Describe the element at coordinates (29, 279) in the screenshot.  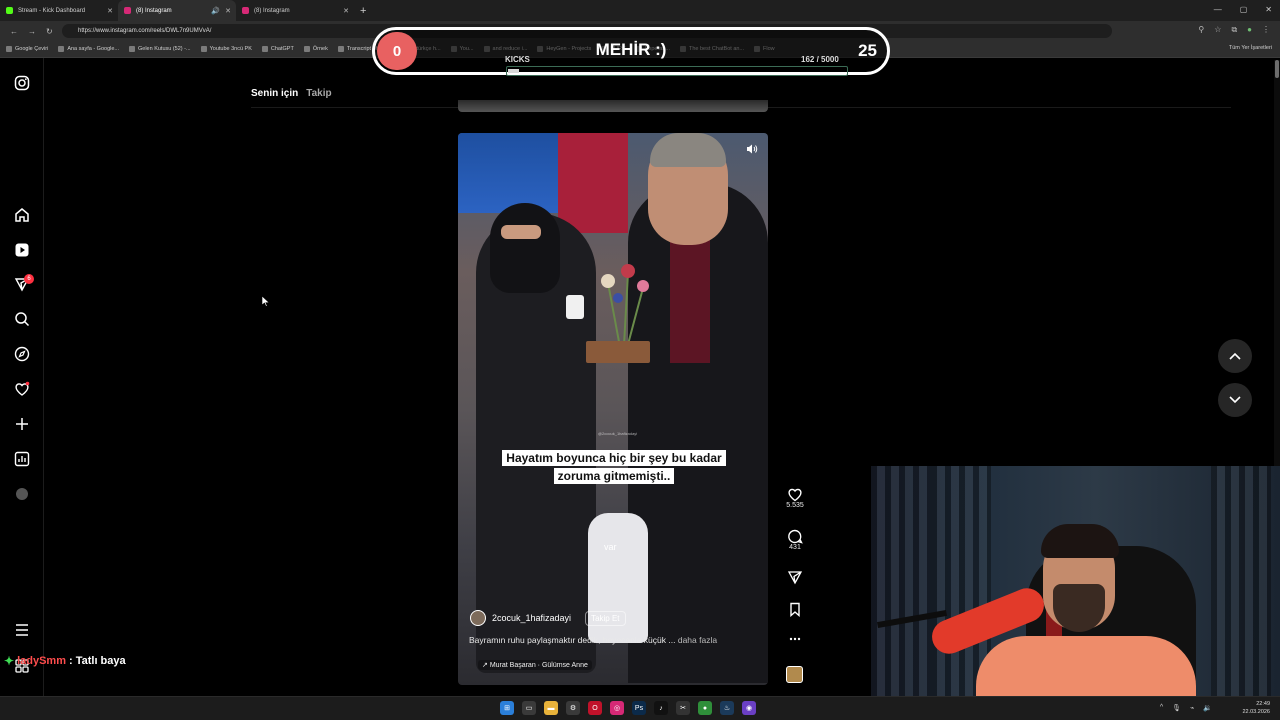
I see `notification-count-badge: 6` at that location.